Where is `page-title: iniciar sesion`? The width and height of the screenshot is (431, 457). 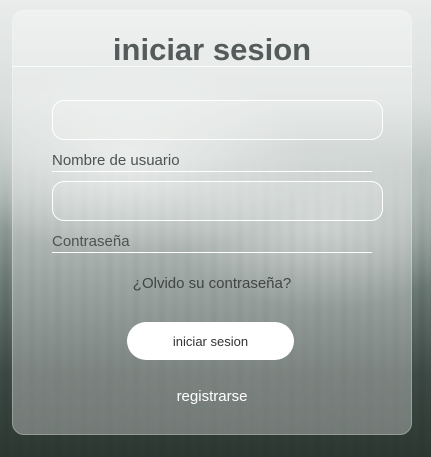
page-title: iniciar sesion is located at coordinates (212, 49).